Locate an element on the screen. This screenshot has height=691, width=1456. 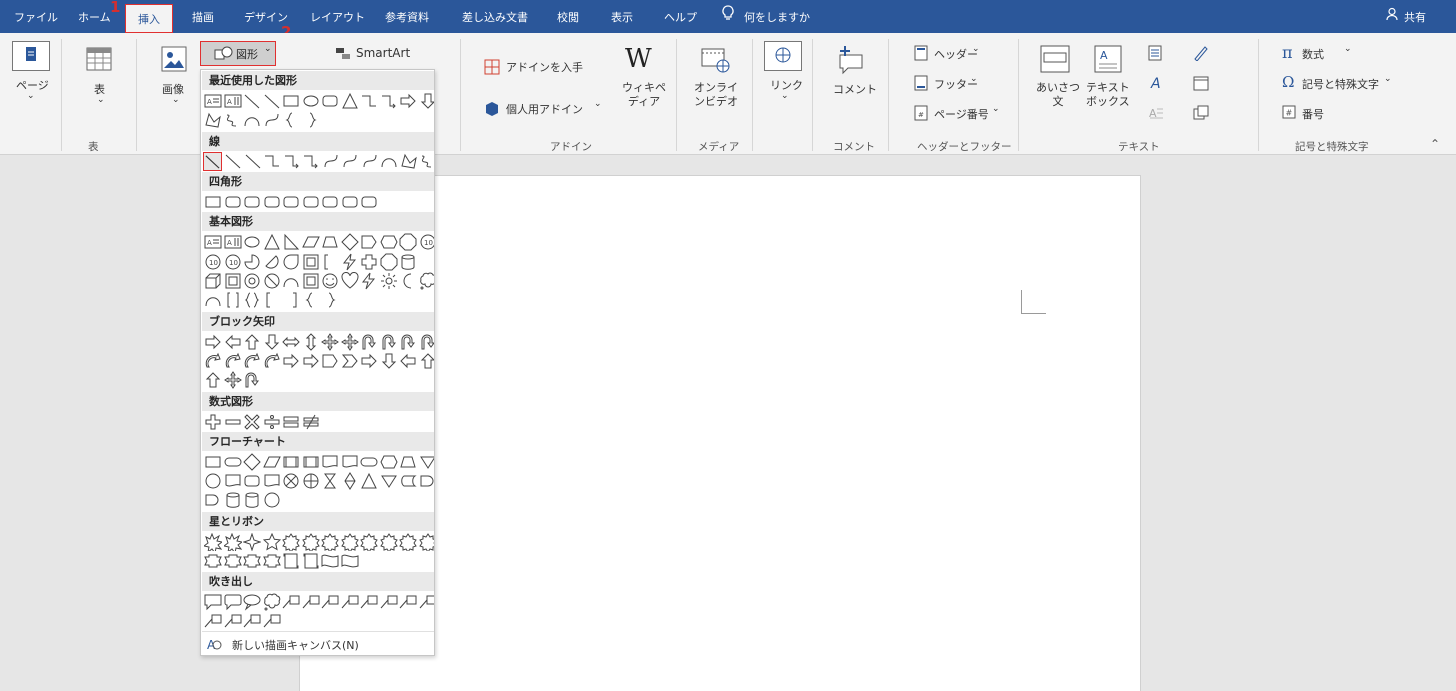
shape-plus-icon is located at coordinates (213, 422).